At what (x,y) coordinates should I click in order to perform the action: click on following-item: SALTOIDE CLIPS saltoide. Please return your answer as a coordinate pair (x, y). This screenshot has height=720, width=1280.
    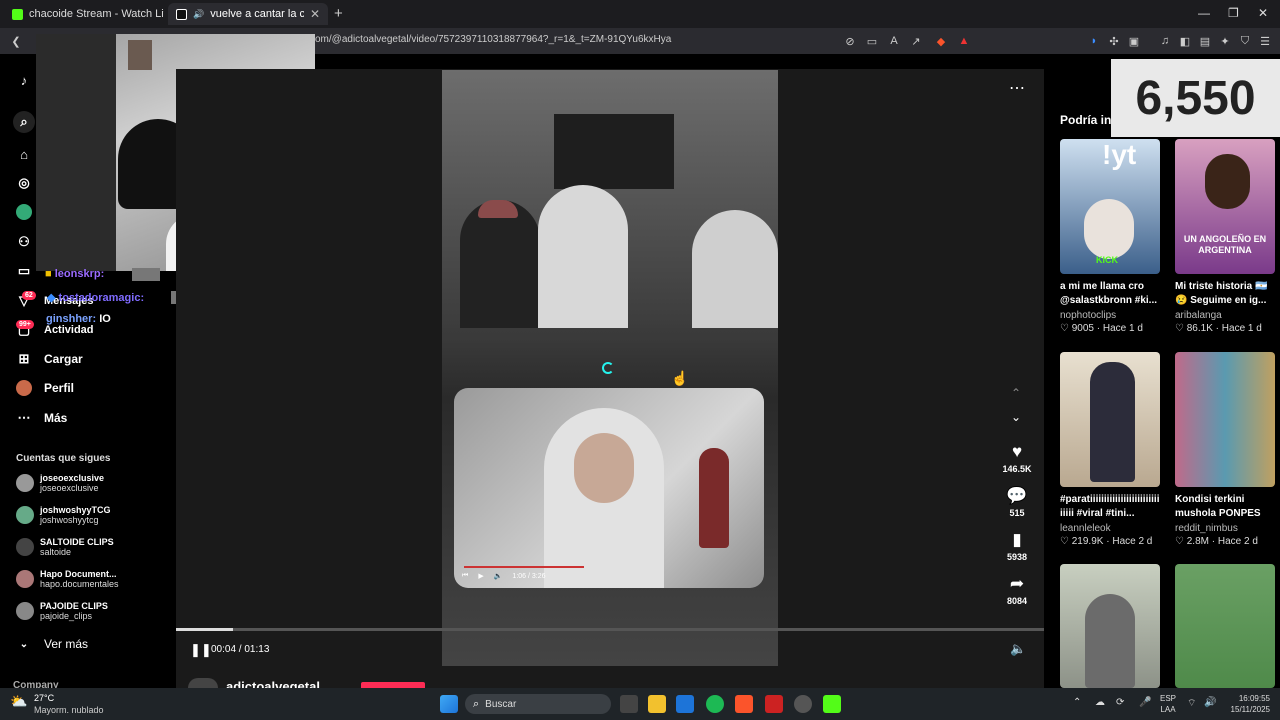
    Looking at the image, I should click on (65, 547).